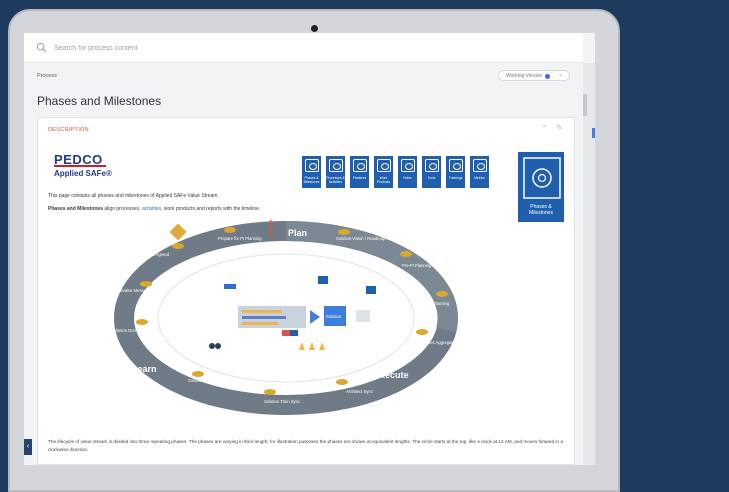  I want to click on milestone-label: Adaptions Agreed, so click(153, 254).